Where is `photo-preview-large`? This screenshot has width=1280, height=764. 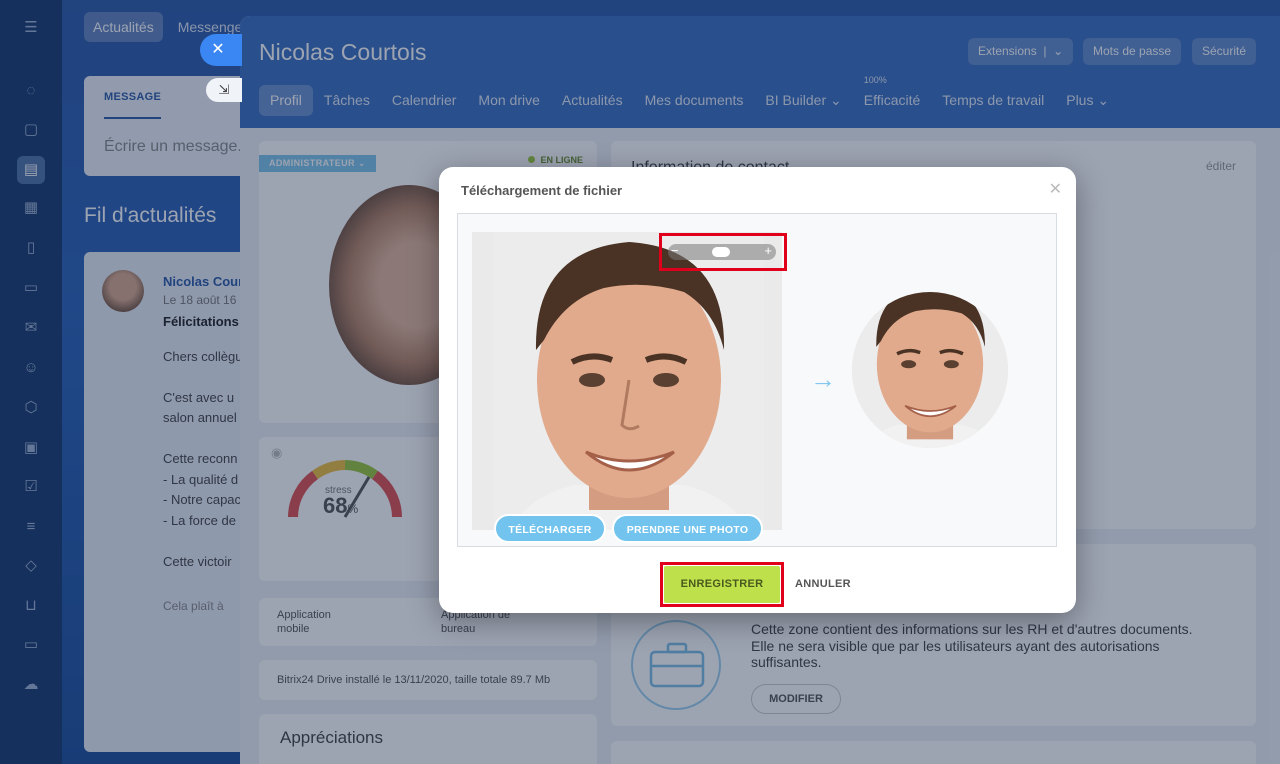 photo-preview-large is located at coordinates (629, 381).